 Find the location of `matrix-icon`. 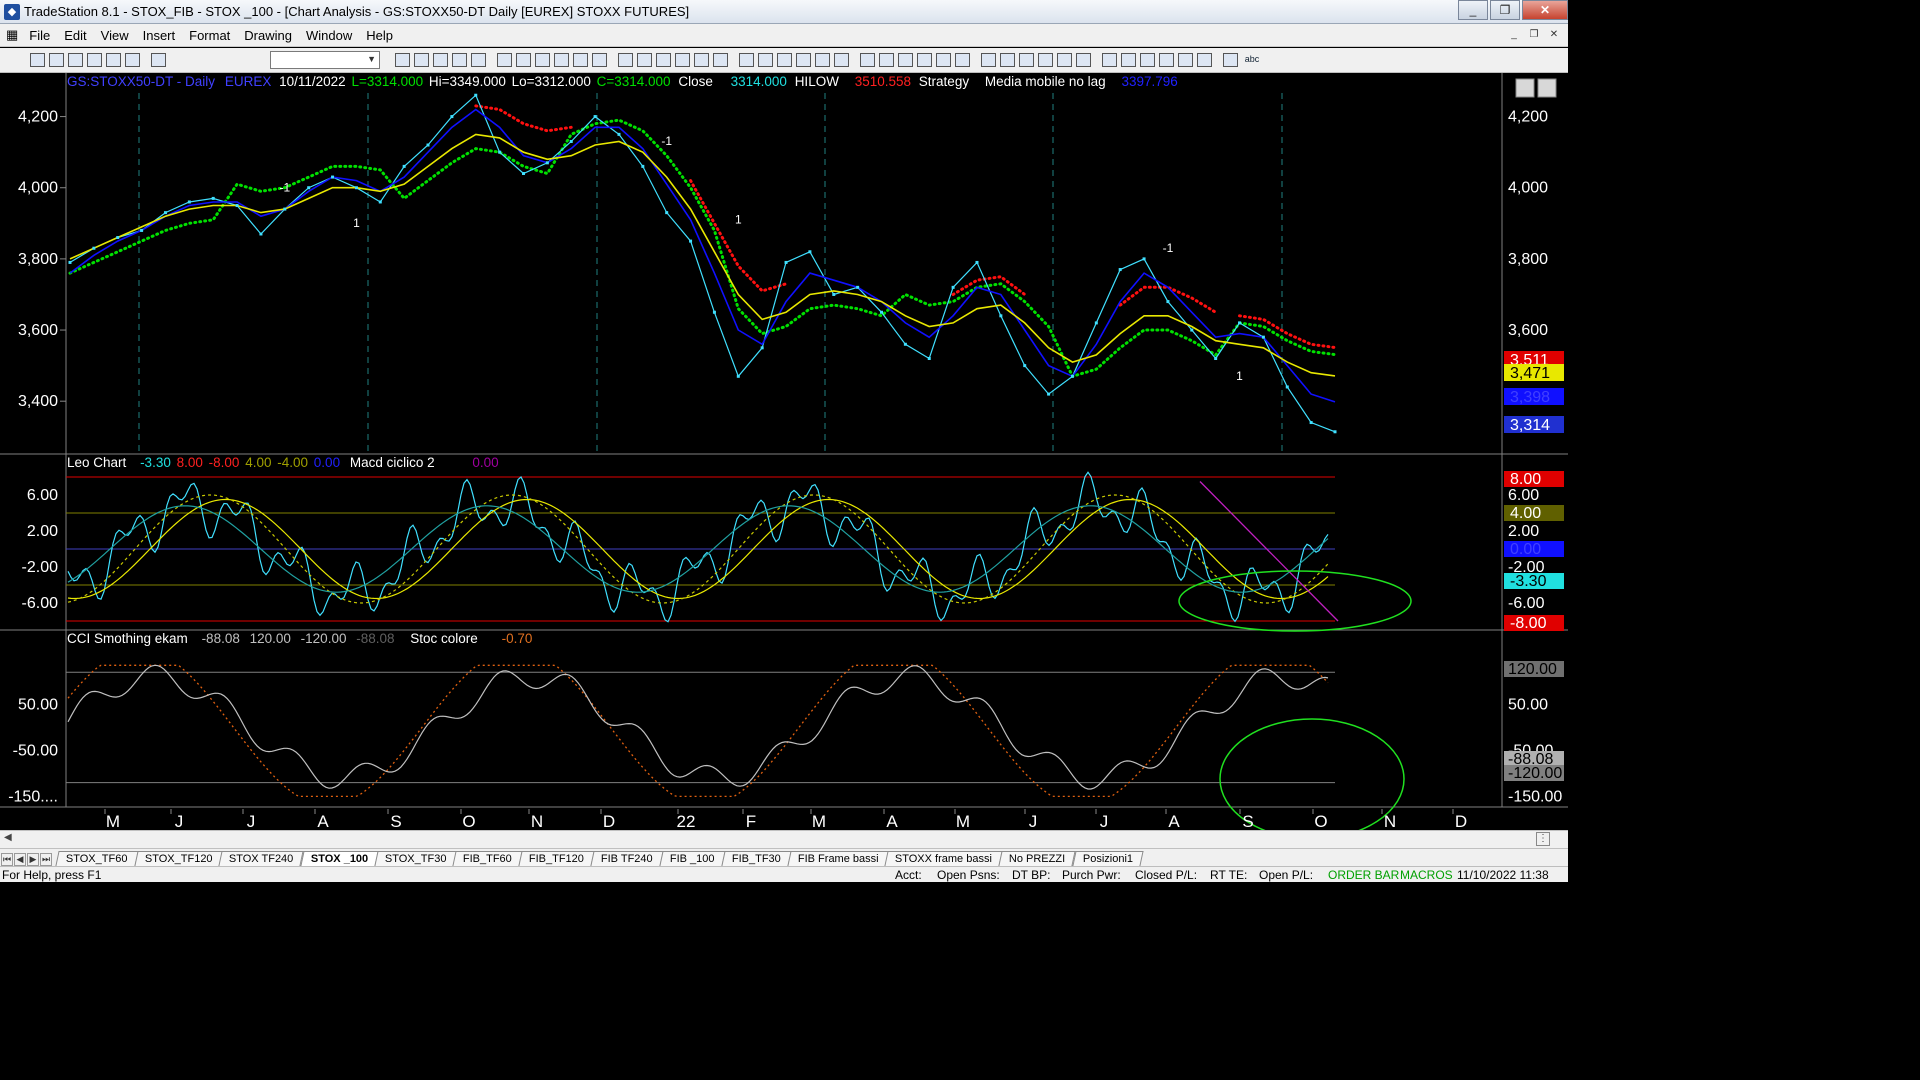

matrix-icon is located at coordinates (542, 60).